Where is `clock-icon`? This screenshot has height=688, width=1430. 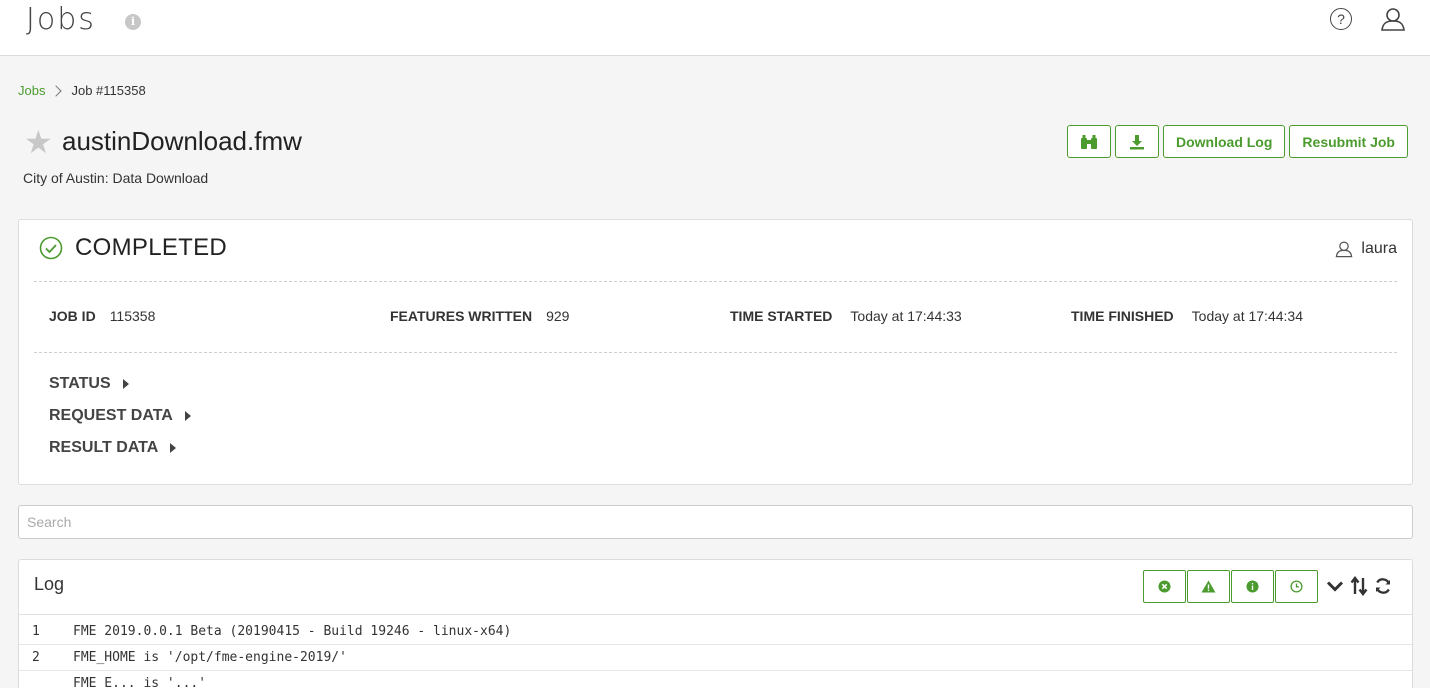
clock-icon is located at coordinates (1296, 586).